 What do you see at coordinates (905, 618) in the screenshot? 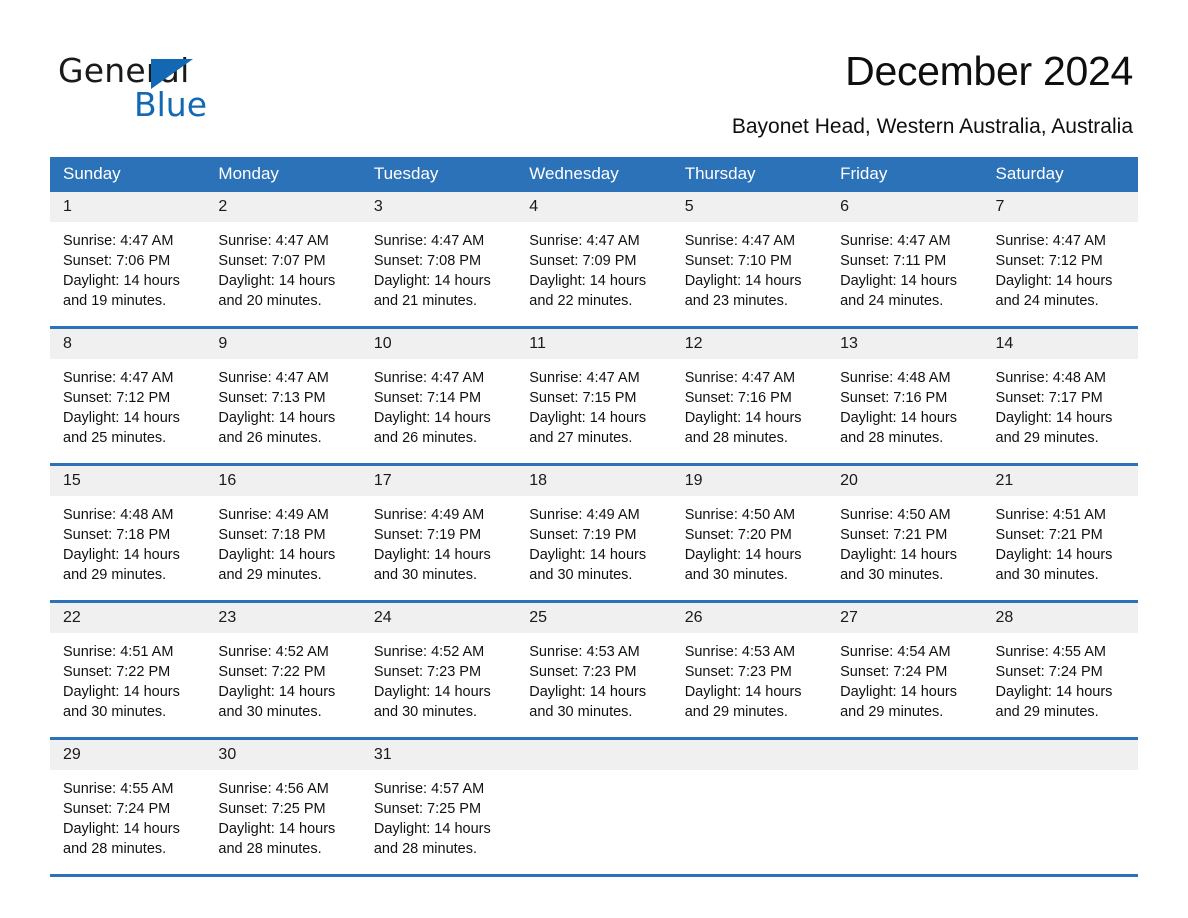
I see `day-number: 27` at bounding box center [905, 618].